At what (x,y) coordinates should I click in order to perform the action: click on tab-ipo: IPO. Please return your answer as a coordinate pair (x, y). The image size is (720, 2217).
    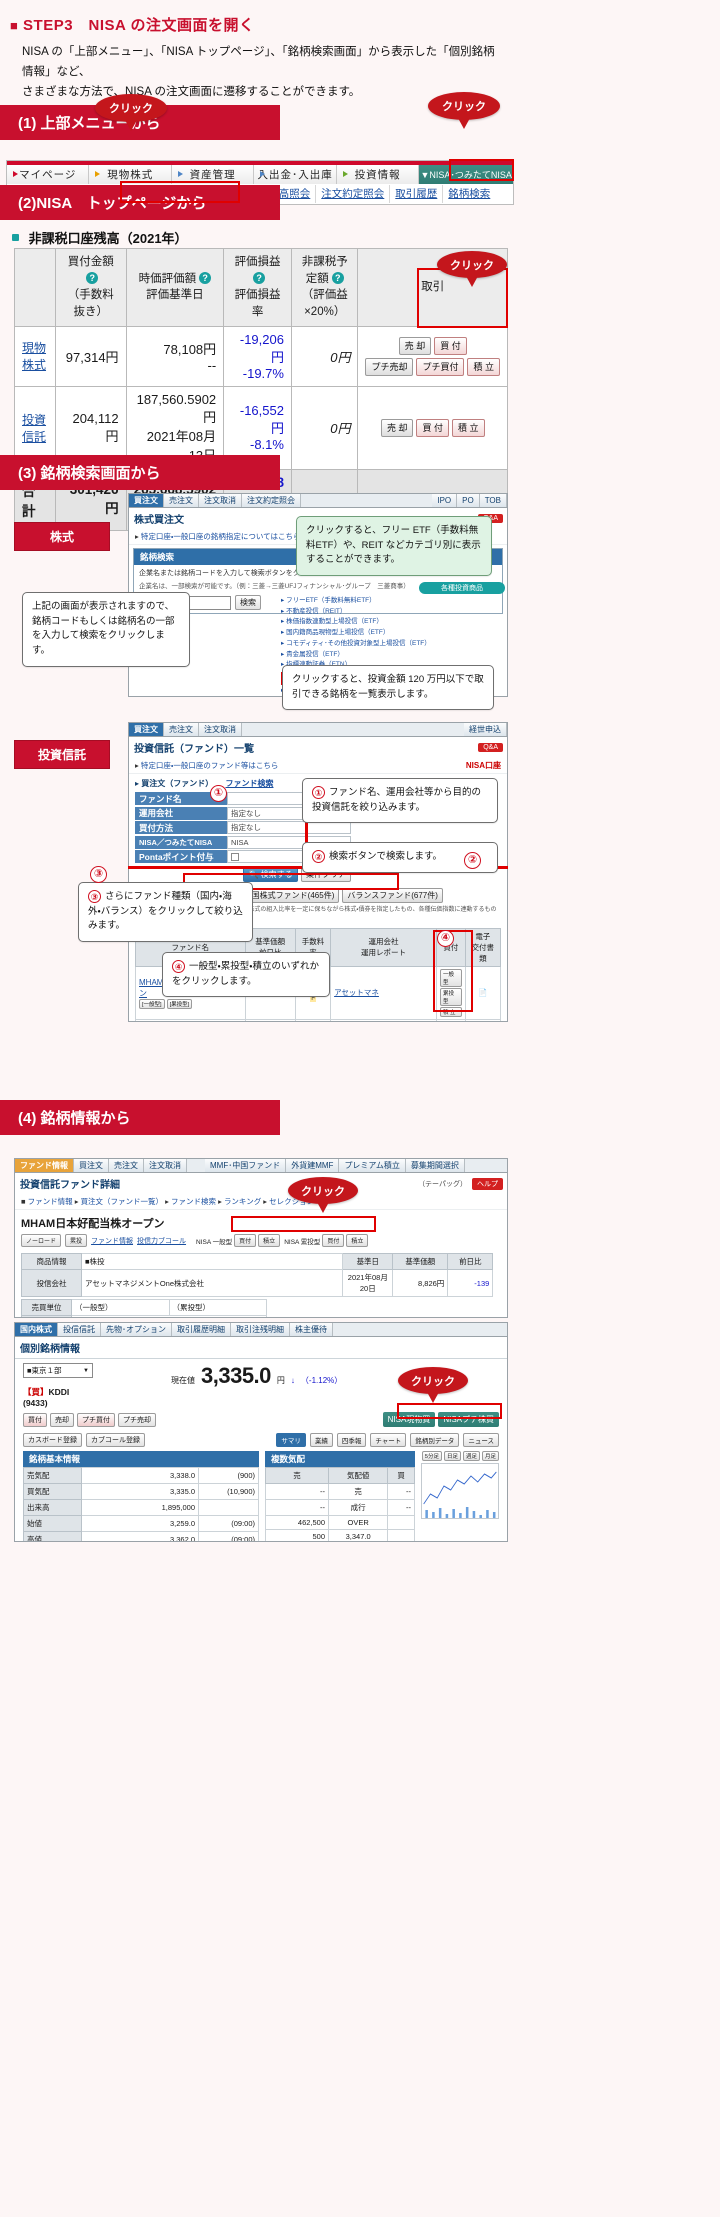
    Looking at the image, I should click on (445, 500).